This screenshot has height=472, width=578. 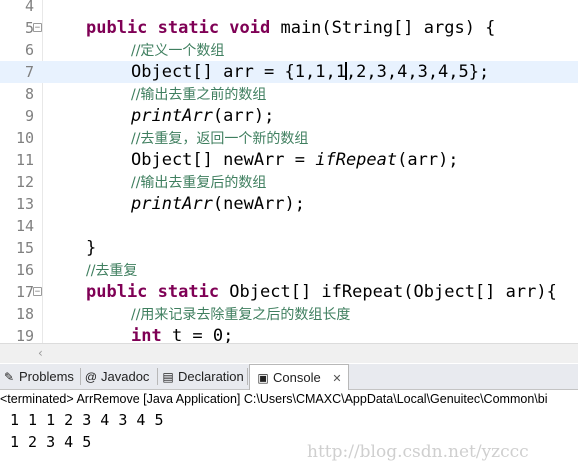 I want to click on line-number: 8, so click(x=29, y=94).